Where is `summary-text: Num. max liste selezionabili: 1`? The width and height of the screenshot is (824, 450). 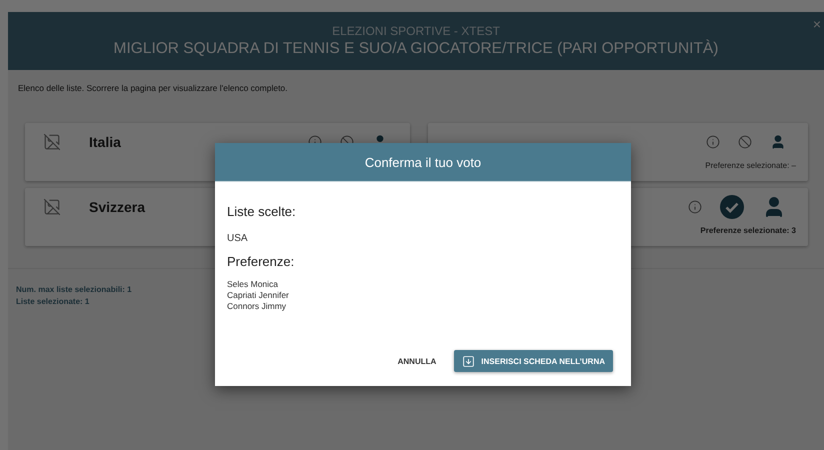 summary-text: Num. max liste selezionabili: 1 is located at coordinates (74, 289).